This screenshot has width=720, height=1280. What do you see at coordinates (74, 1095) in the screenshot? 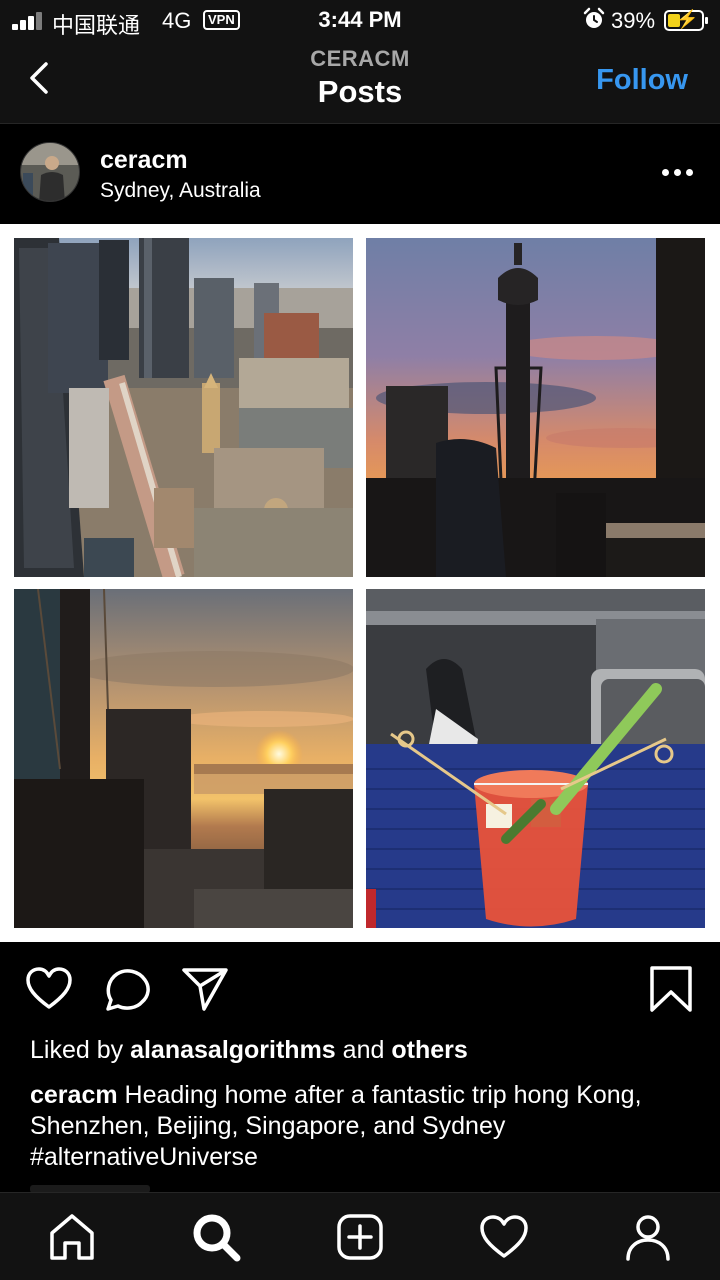
I see `caption-username: ceracm` at bounding box center [74, 1095].